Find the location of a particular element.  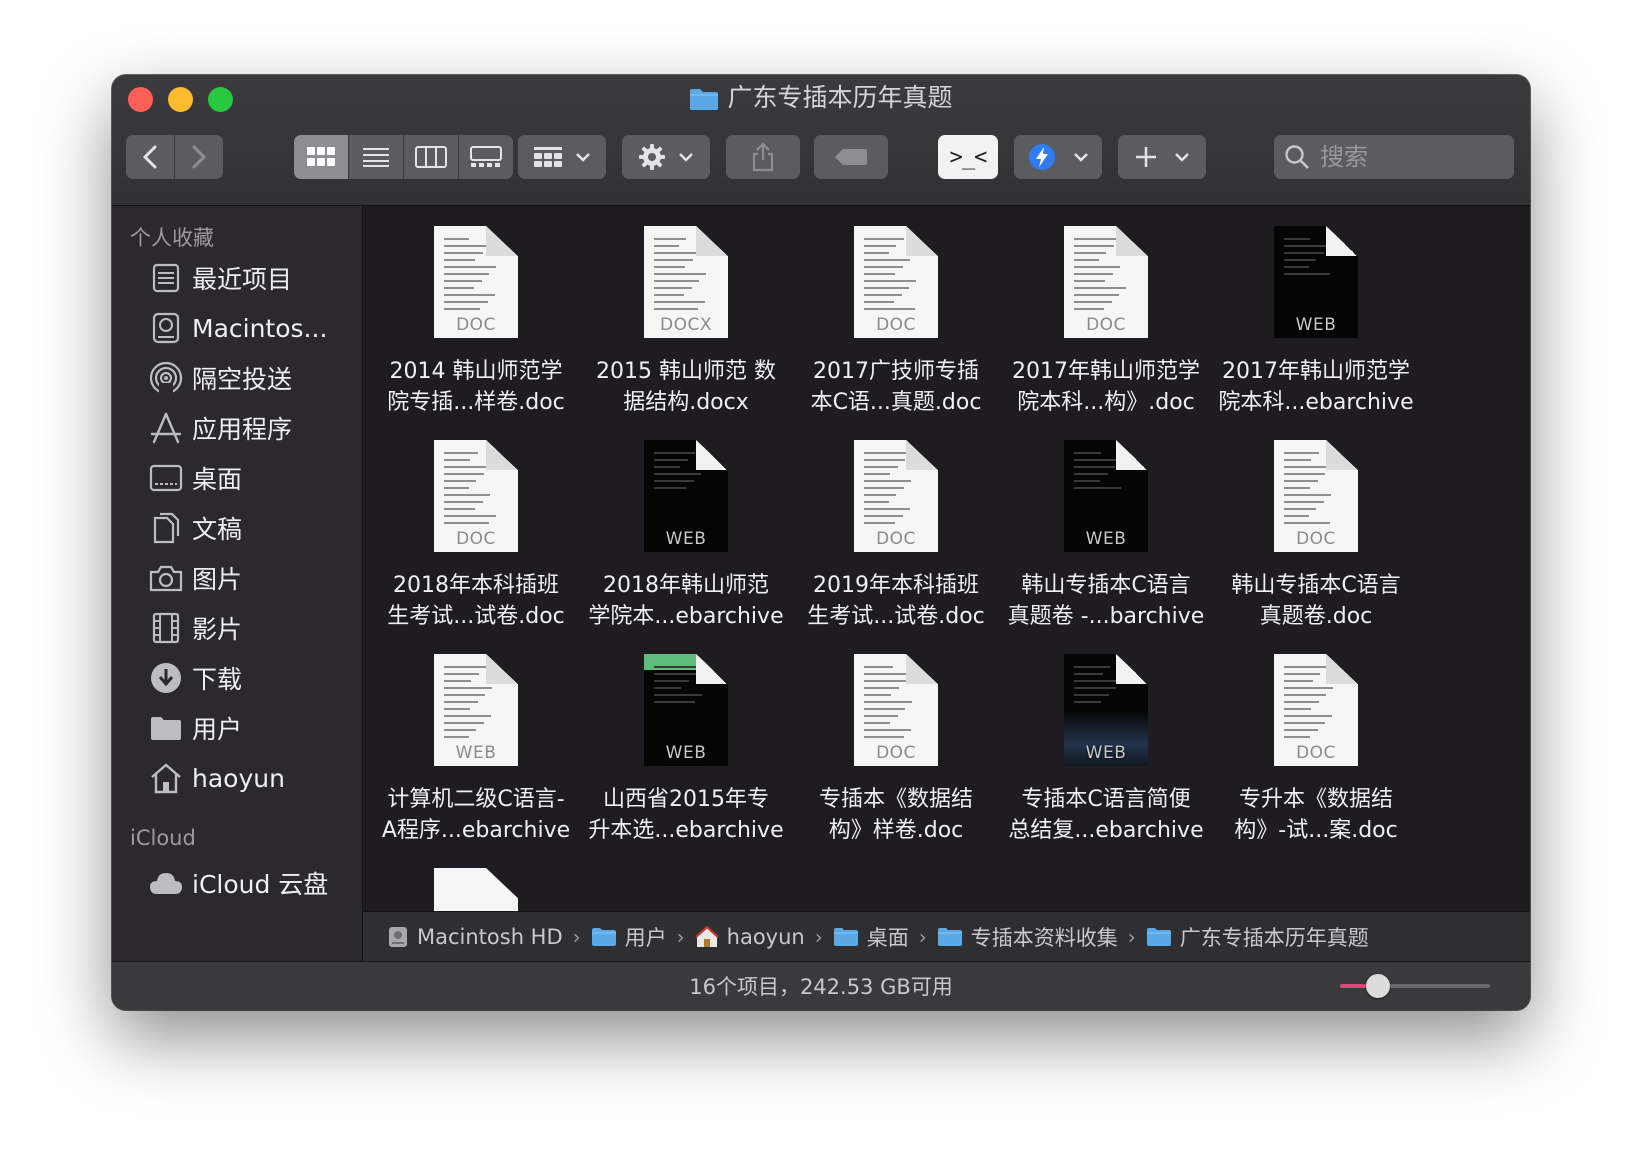

terminal-button: >_< is located at coordinates (968, 157).